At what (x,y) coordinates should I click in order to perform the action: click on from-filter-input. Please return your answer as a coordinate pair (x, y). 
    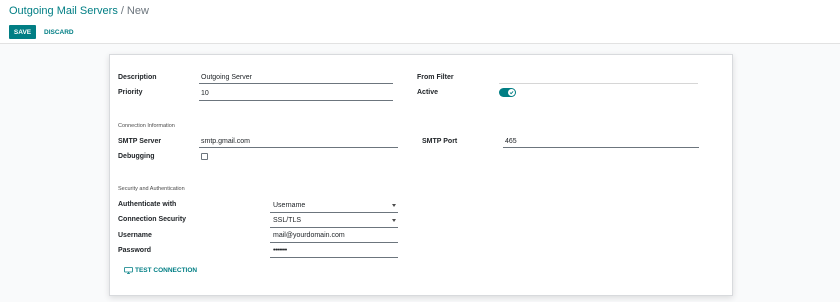
    Looking at the image, I should click on (598, 83).